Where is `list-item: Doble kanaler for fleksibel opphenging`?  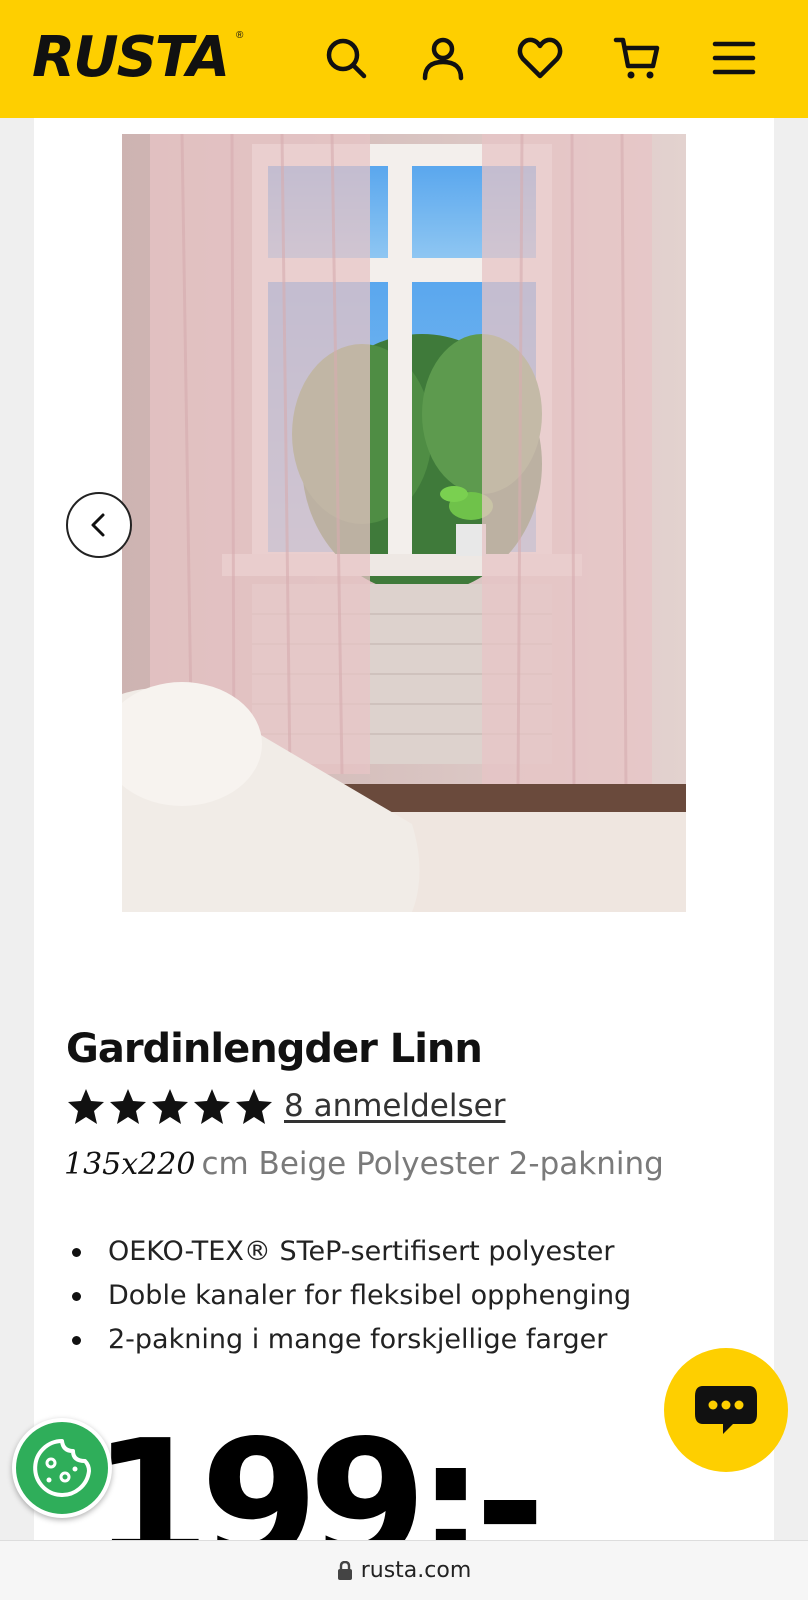
list-item: Doble kanaler for fleksibel opphenging is located at coordinates (350, 1296).